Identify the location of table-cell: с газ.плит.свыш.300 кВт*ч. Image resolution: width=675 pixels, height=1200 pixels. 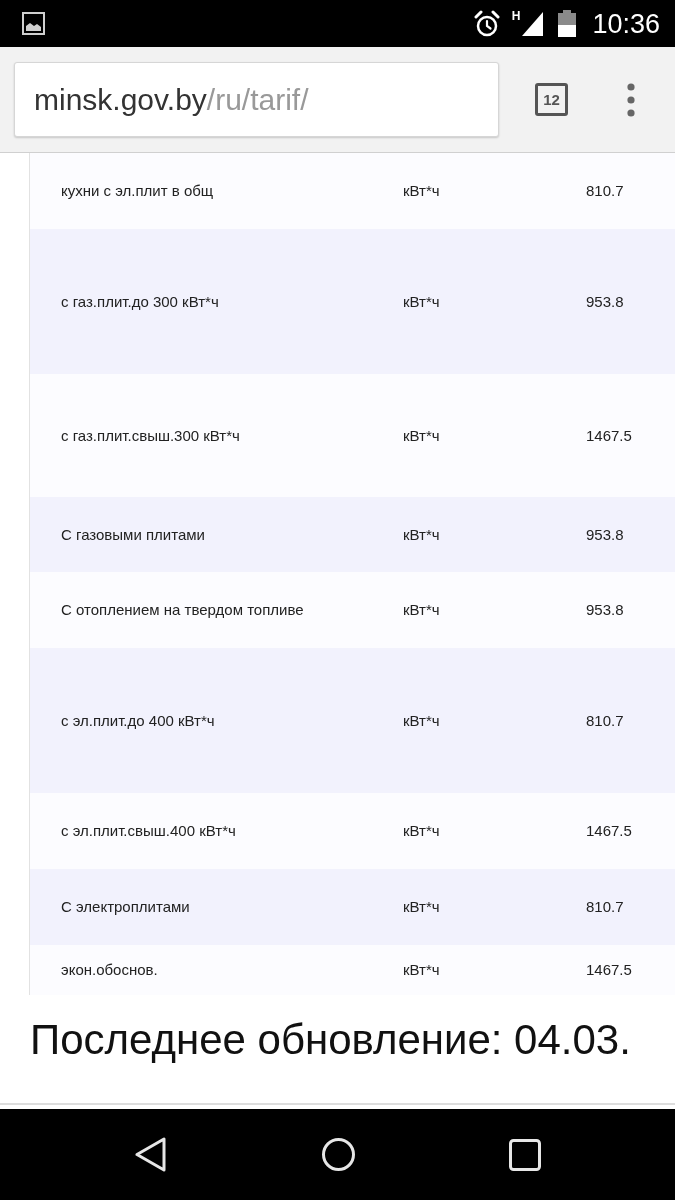
(150, 435).